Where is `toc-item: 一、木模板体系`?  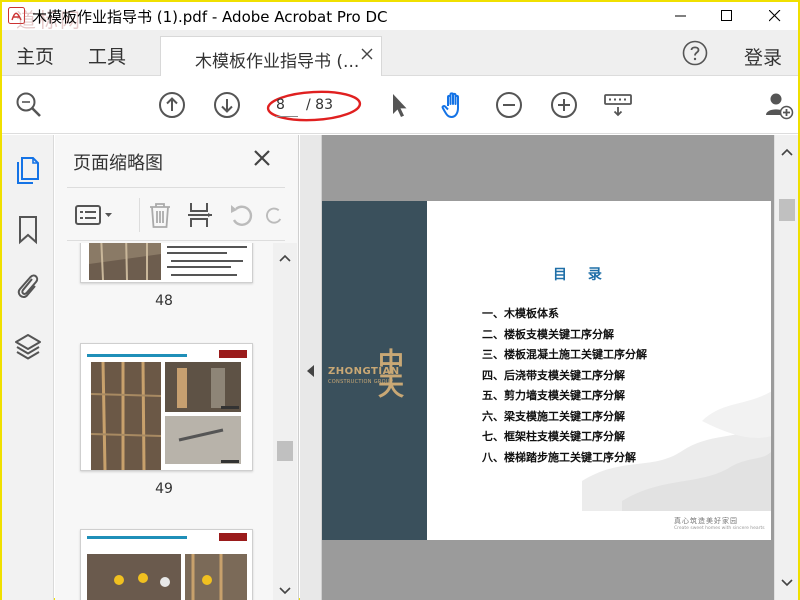
toc-item: 一、木模板体系 is located at coordinates (564, 315).